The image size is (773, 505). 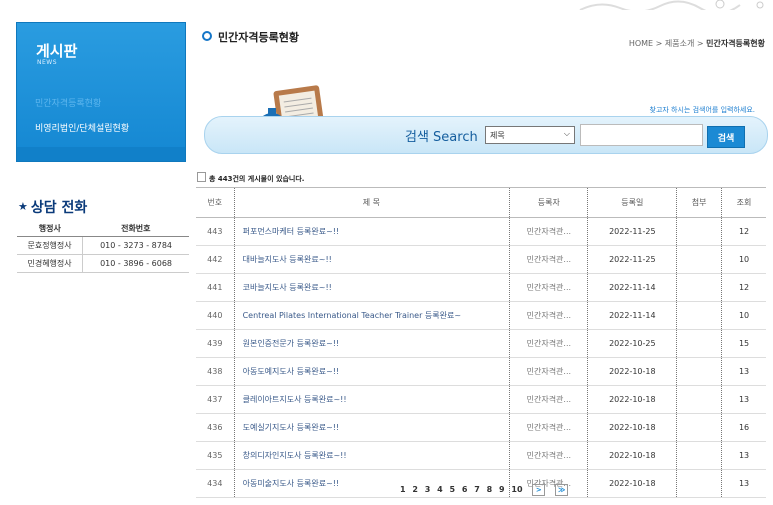 I want to click on search-field-select: 제목 ⌵, so click(x=530, y=135).